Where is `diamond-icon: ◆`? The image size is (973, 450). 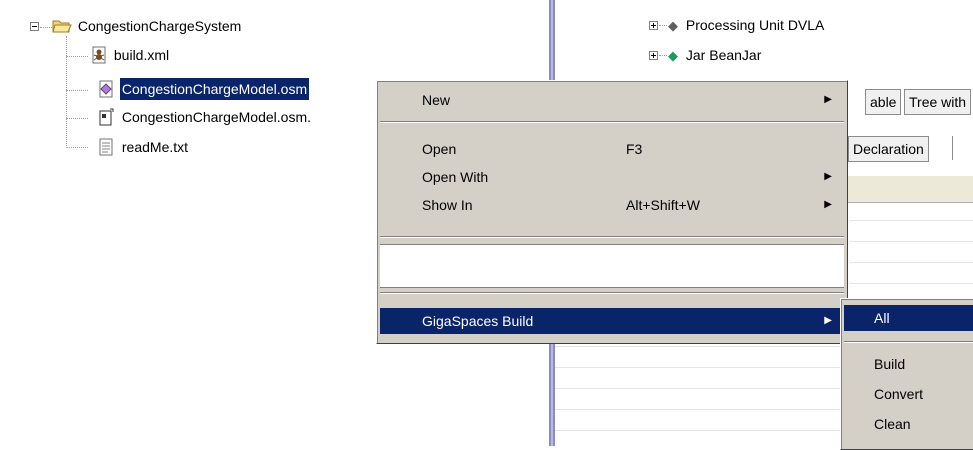 diamond-icon: ◆ is located at coordinates (673, 25).